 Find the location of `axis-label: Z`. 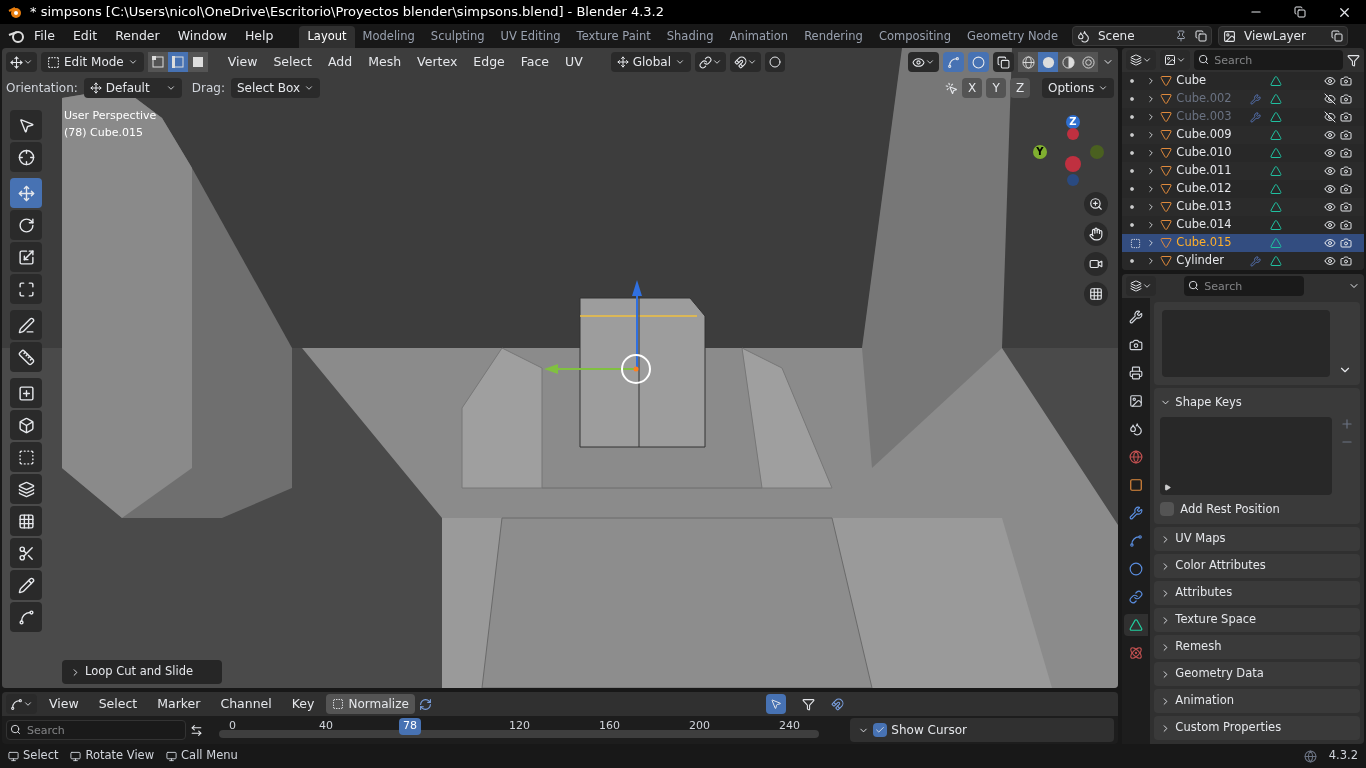

axis-label: Z is located at coordinates (1073, 122).